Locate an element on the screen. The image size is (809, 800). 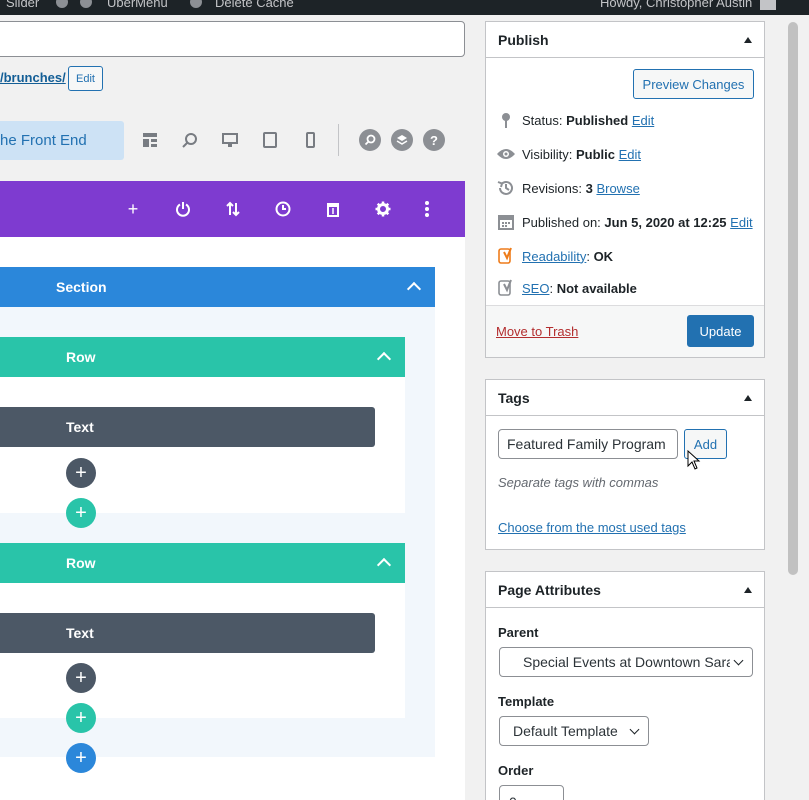
template-select-value: Default Template is located at coordinates (565, 731).